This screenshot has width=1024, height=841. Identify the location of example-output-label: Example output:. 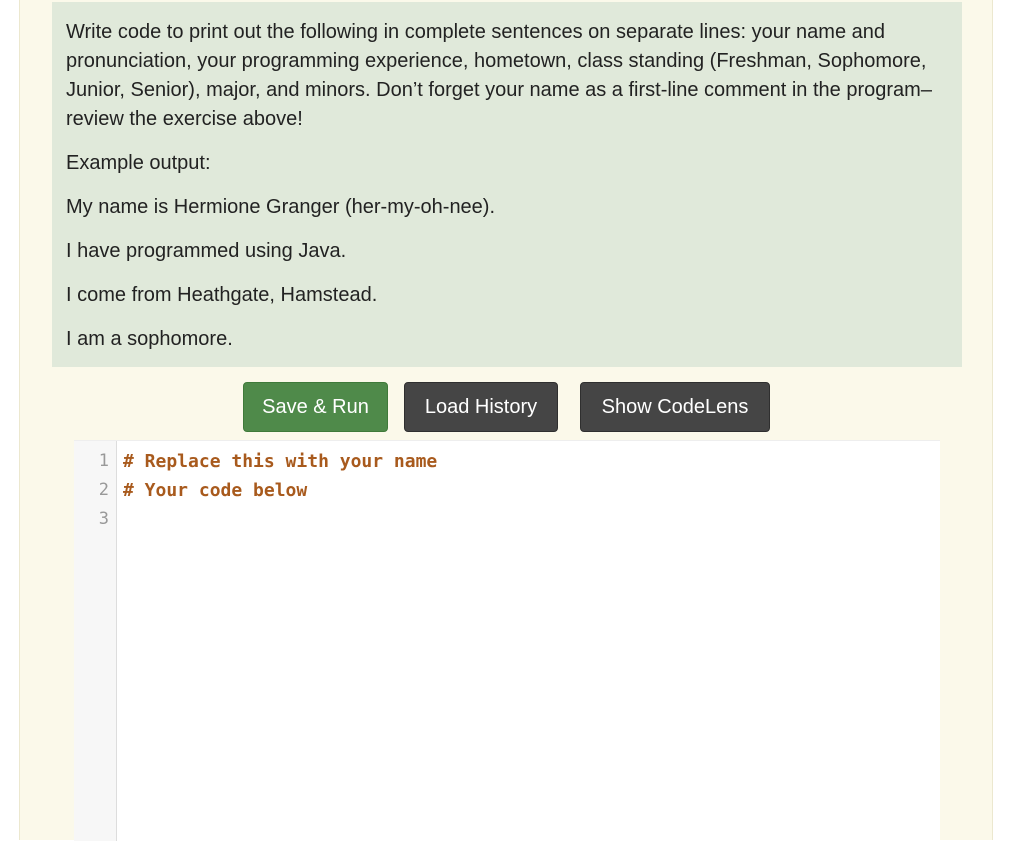
(138, 163).